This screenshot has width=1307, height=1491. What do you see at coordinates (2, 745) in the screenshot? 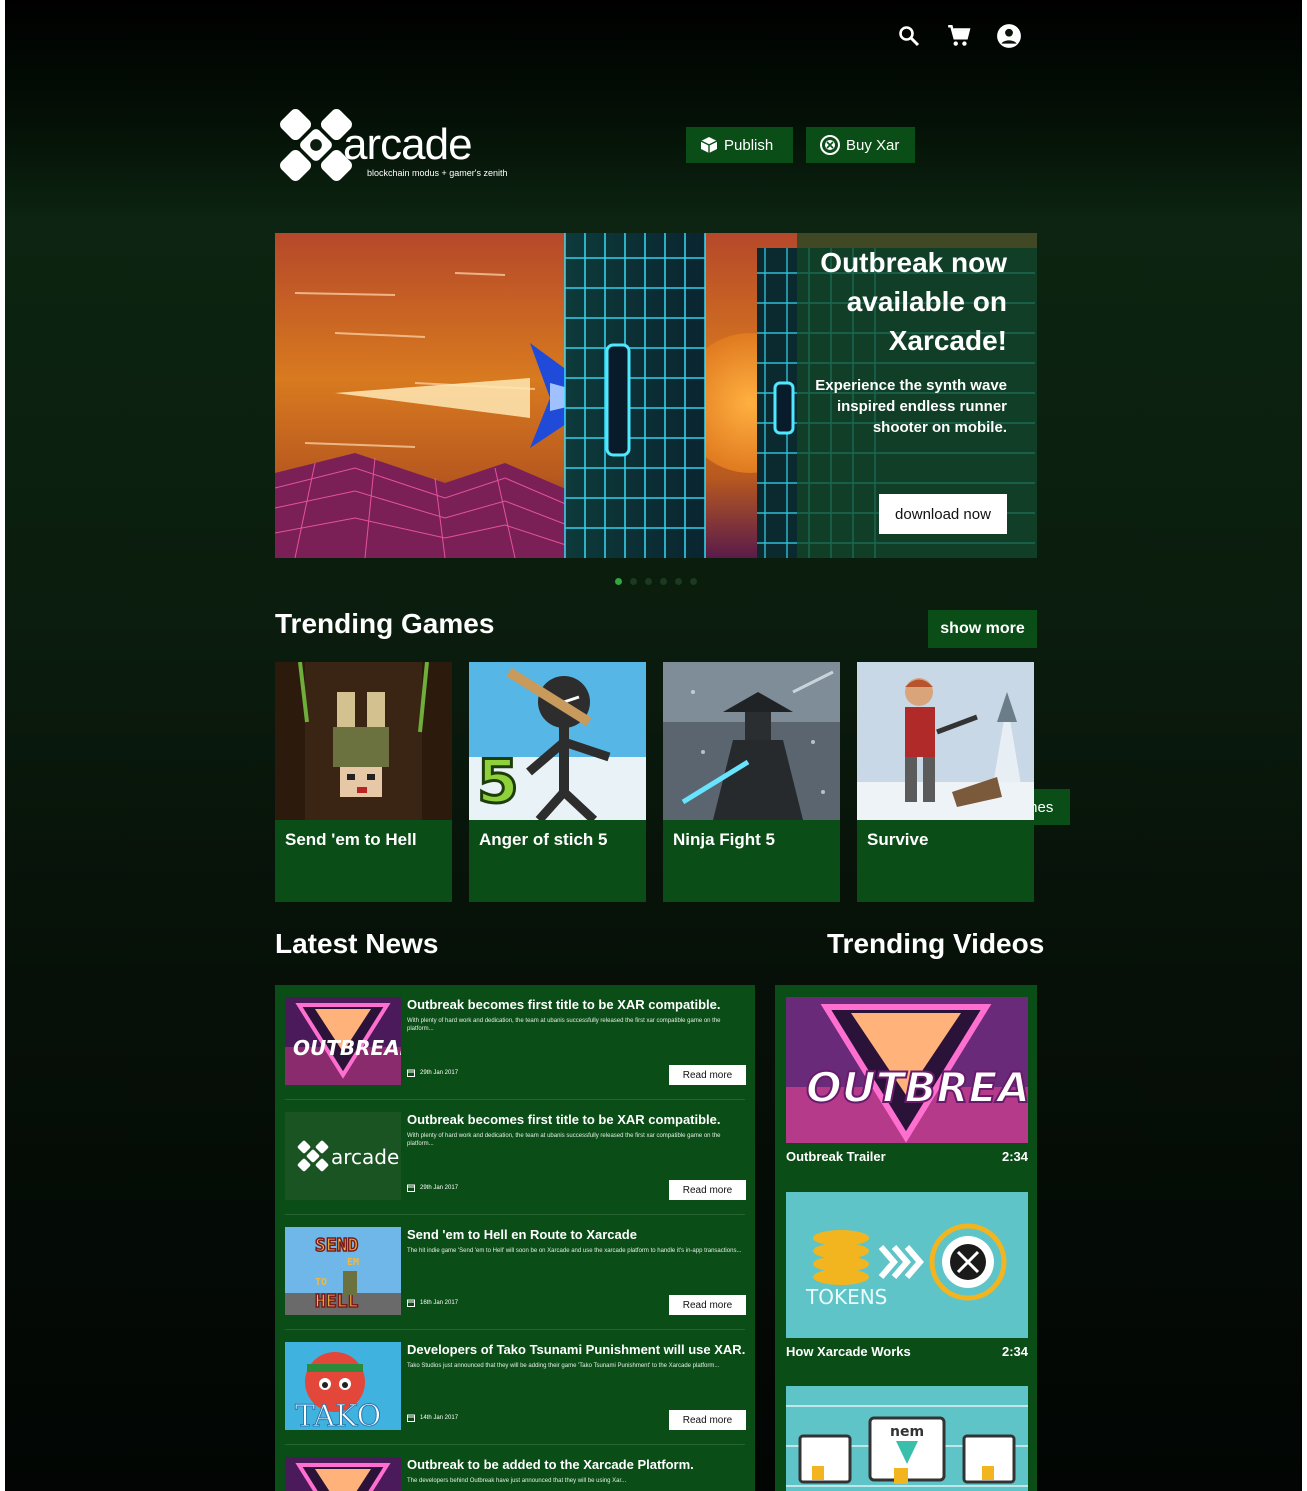
I see `page-border-left` at bounding box center [2, 745].